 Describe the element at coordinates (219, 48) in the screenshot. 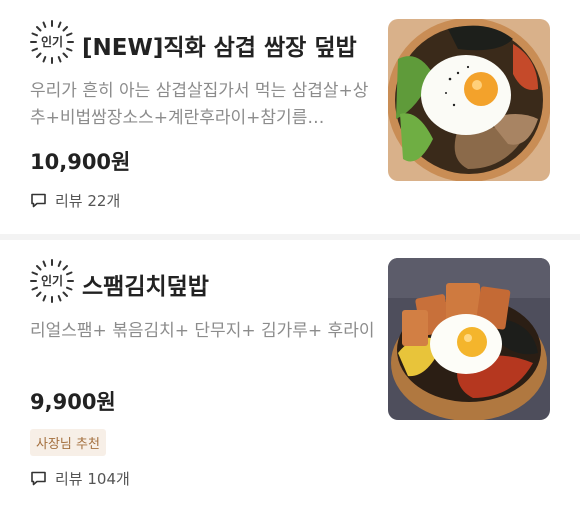

I see `menu-title: [NEW]직화 삼겹 쌈장 덮밥` at that location.